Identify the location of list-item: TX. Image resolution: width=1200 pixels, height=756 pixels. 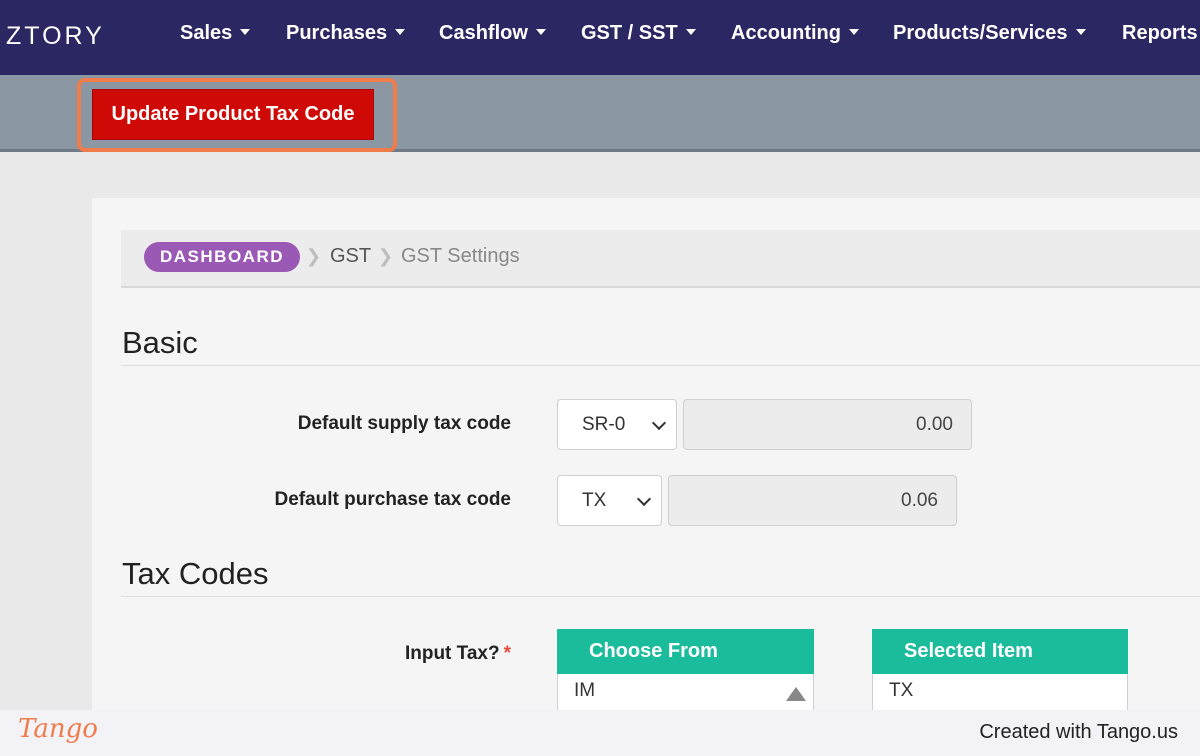
(901, 690).